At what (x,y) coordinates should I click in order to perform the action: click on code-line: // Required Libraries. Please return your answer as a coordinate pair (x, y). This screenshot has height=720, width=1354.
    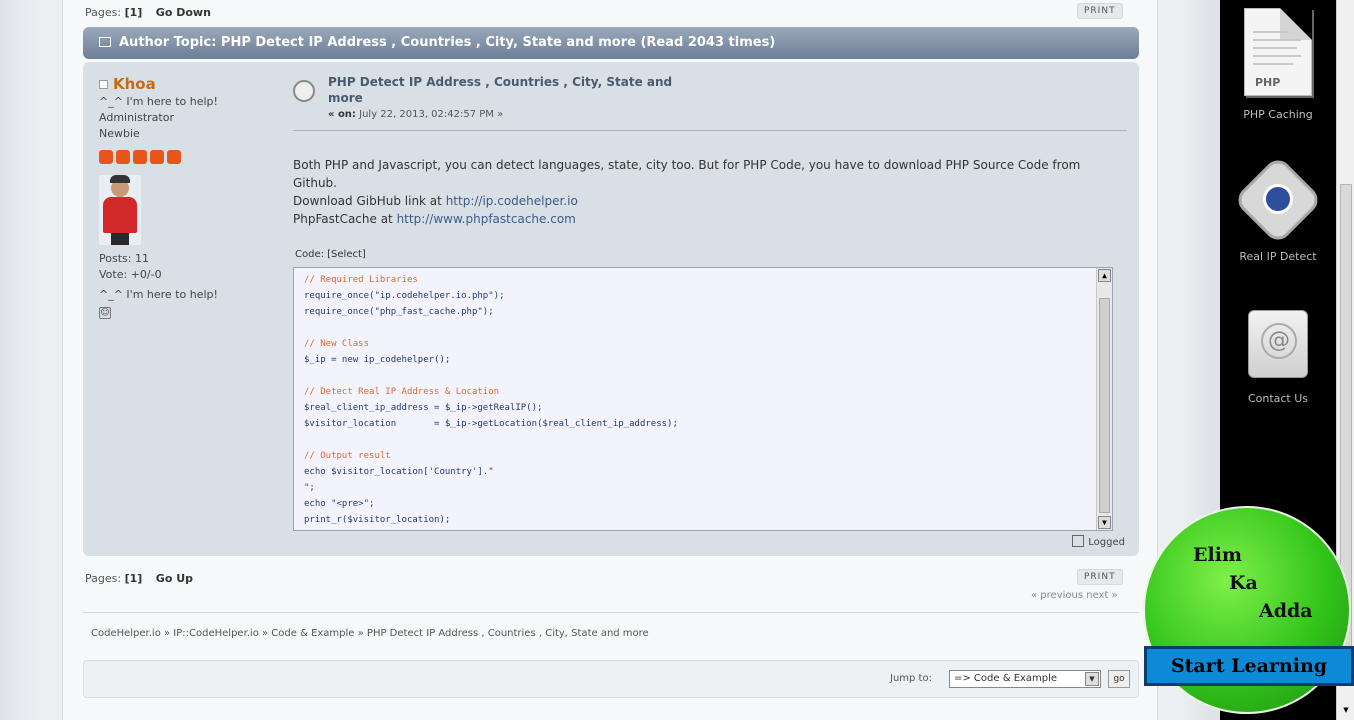
    Looking at the image, I should click on (361, 280).